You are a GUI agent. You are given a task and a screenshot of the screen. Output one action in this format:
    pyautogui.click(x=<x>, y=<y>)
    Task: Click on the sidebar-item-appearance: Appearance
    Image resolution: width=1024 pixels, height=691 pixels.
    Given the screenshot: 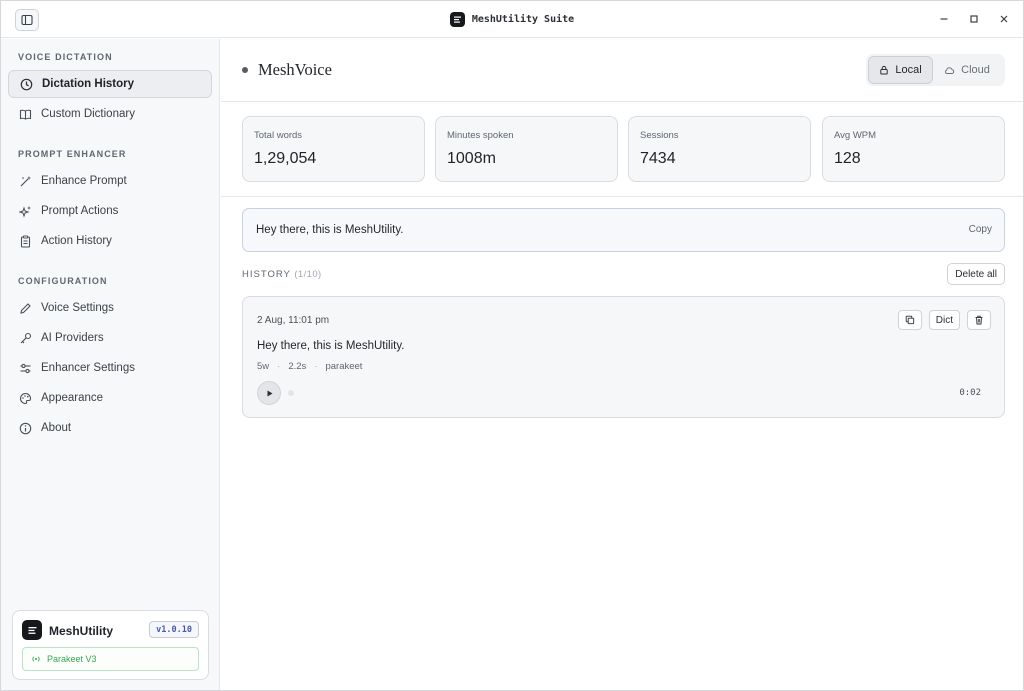 What is the action you would take?
    pyautogui.click(x=110, y=398)
    